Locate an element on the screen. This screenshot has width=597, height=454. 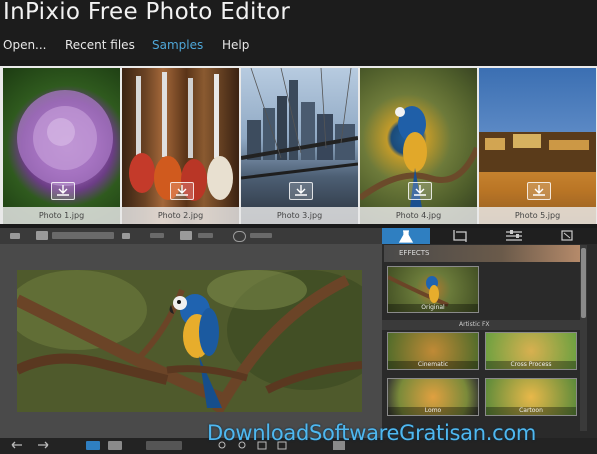
sample-photo-1: Photo 1.jpg is located at coordinates (61, 146).